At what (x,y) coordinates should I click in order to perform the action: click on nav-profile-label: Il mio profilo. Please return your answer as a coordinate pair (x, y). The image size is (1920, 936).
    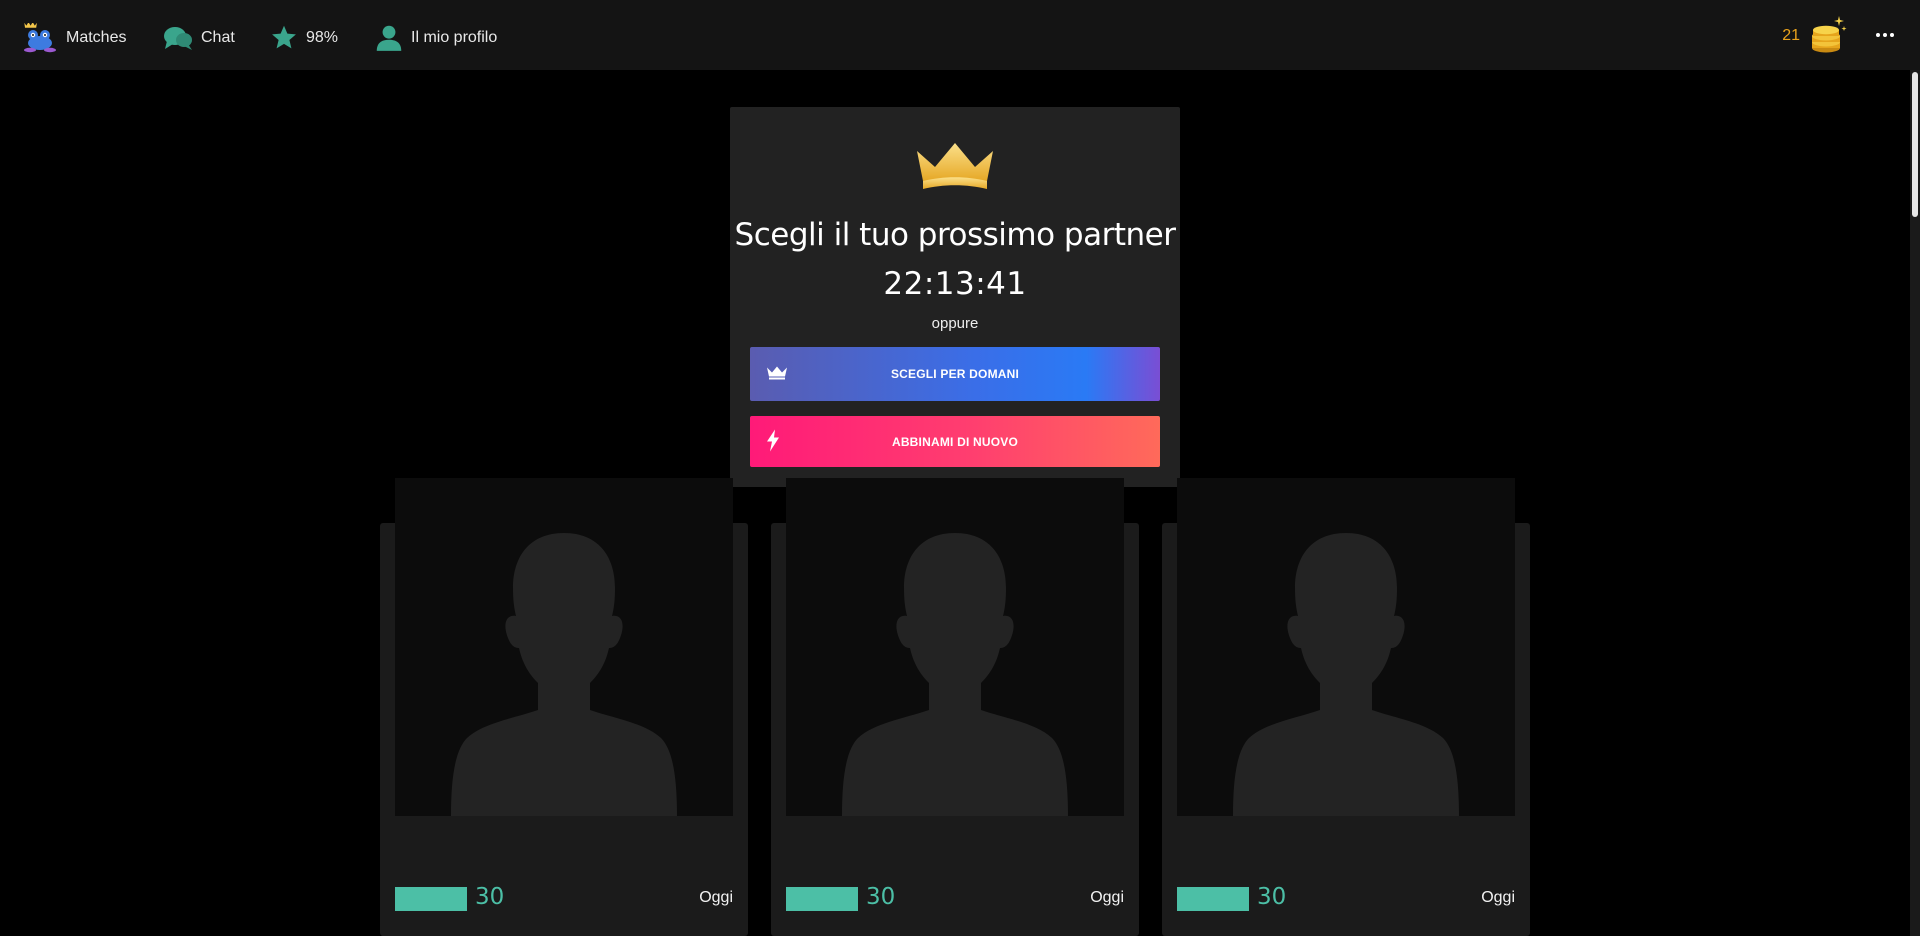
    Looking at the image, I should click on (454, 37).